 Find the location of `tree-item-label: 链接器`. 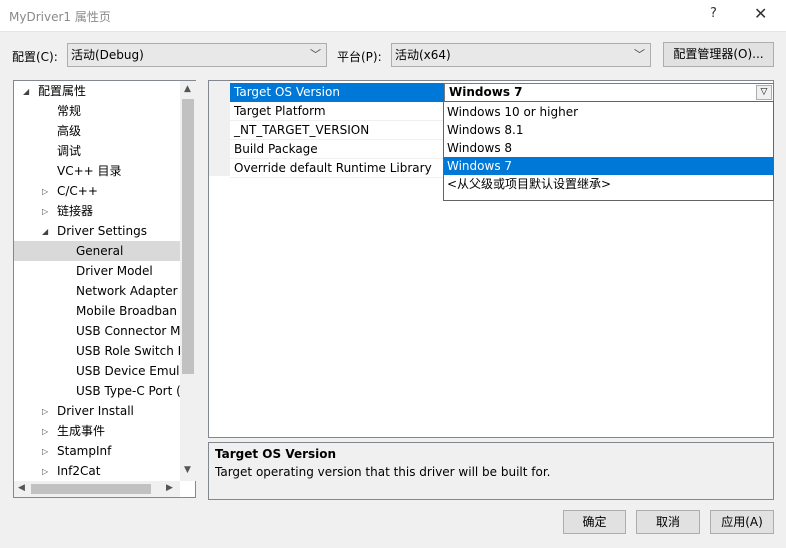

tree-item-label: 链接器 is located at coordinates (75, 211).